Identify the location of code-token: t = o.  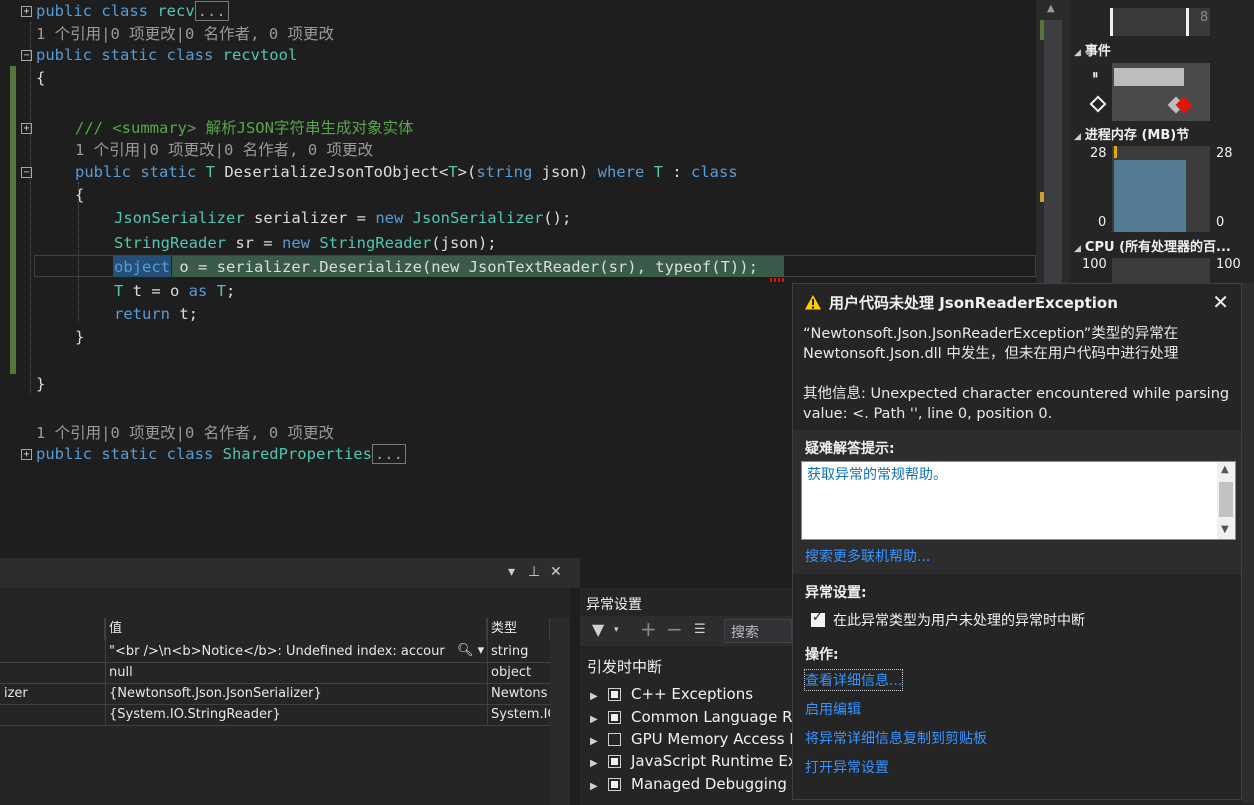
(156, 291).